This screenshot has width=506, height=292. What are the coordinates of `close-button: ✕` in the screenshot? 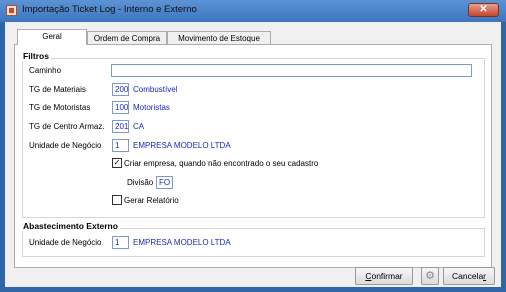 It's located at (483, 10).